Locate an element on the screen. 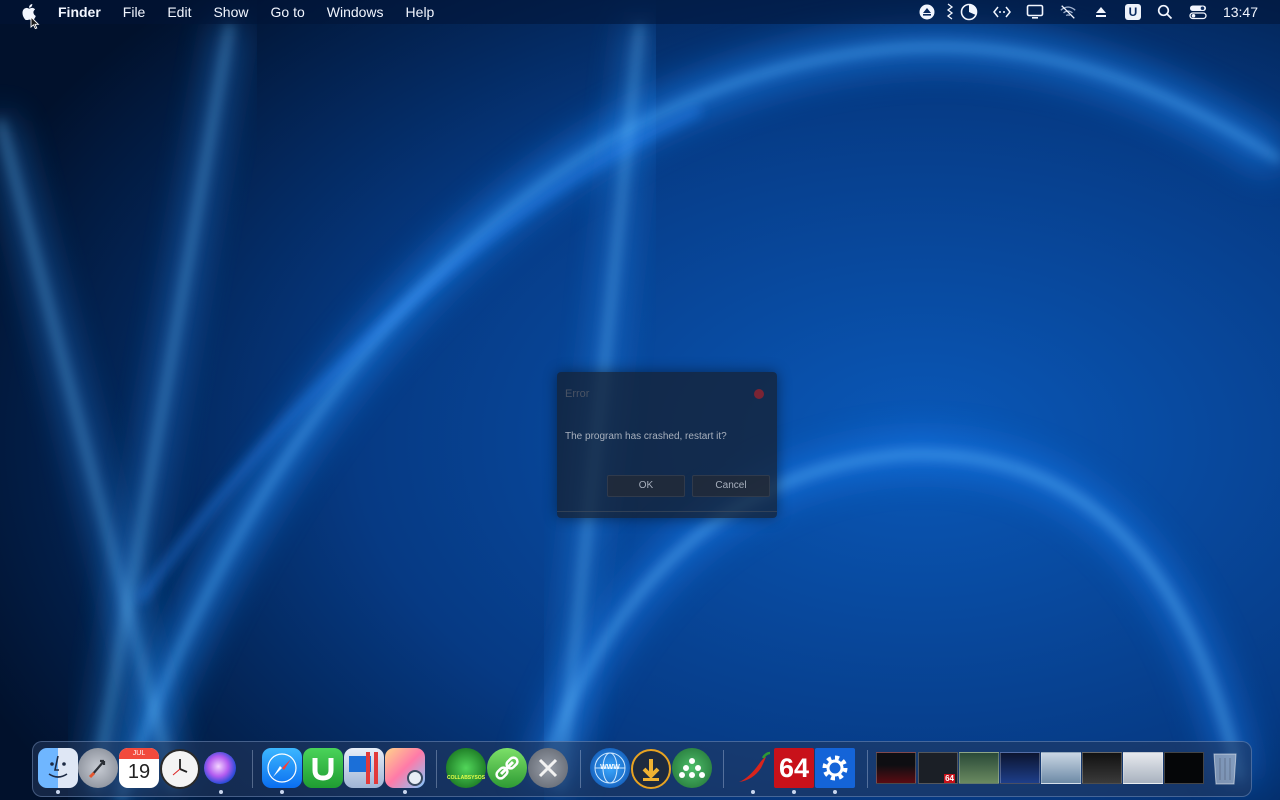 This screenshot has width=1280, height=800. calendar-icon: JUL 19 is located at coordinates (139, 768).